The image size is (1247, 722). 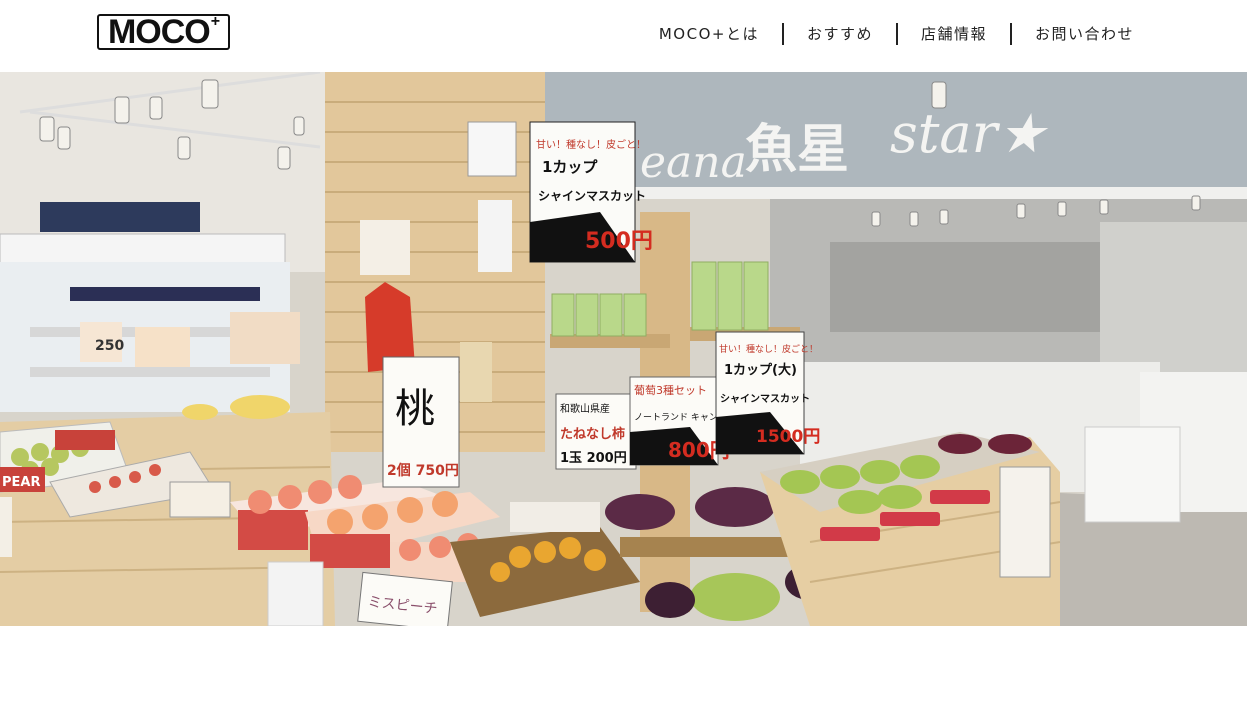 I want to click on store-name-a: eana, so click(x=693, y=162).